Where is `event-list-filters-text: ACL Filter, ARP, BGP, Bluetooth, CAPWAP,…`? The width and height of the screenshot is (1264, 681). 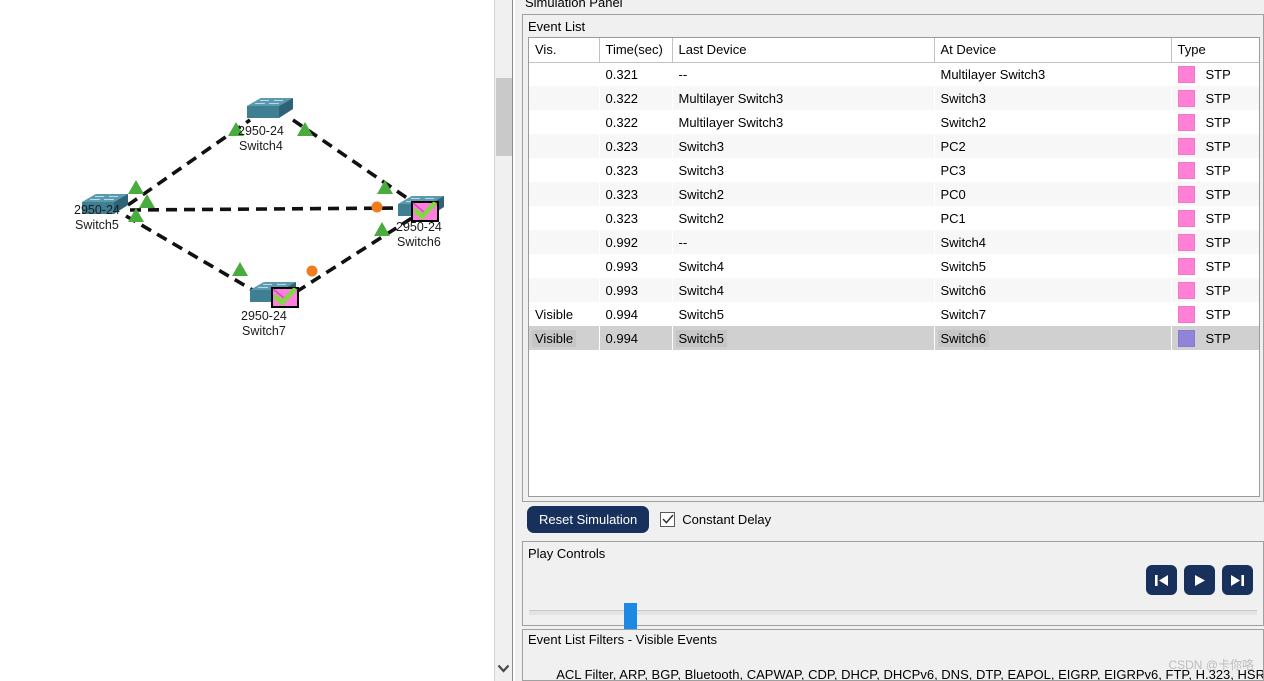 event-list-filters-text: ACL Filter, ARP, BGP, Bluetooth, CAPWAP,… is located at coordinates (895, 664).